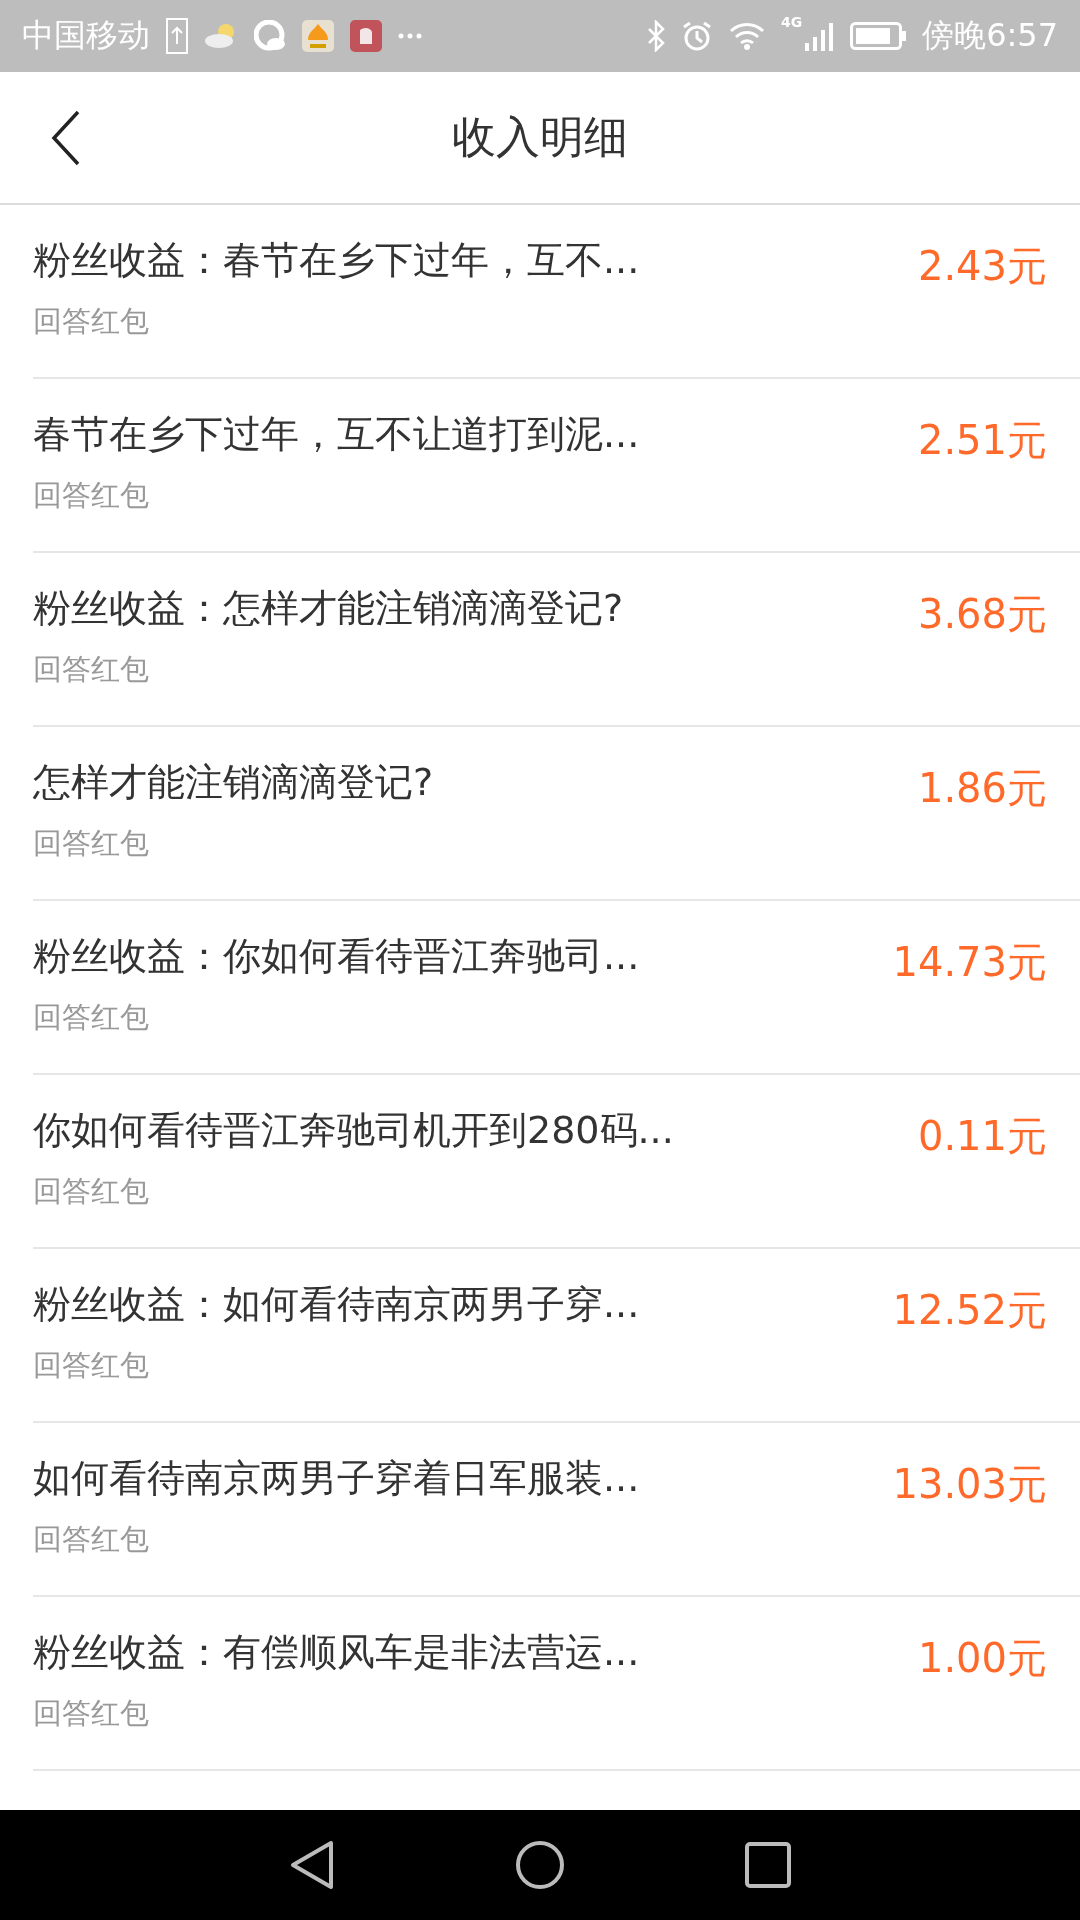 Image resolution: width=1080 pixels, height=1920 pixels. I want to click on income-row: 粉丝收益：春节在乡下过年，互不... 回答红包 2.43元, so click(556, 292).